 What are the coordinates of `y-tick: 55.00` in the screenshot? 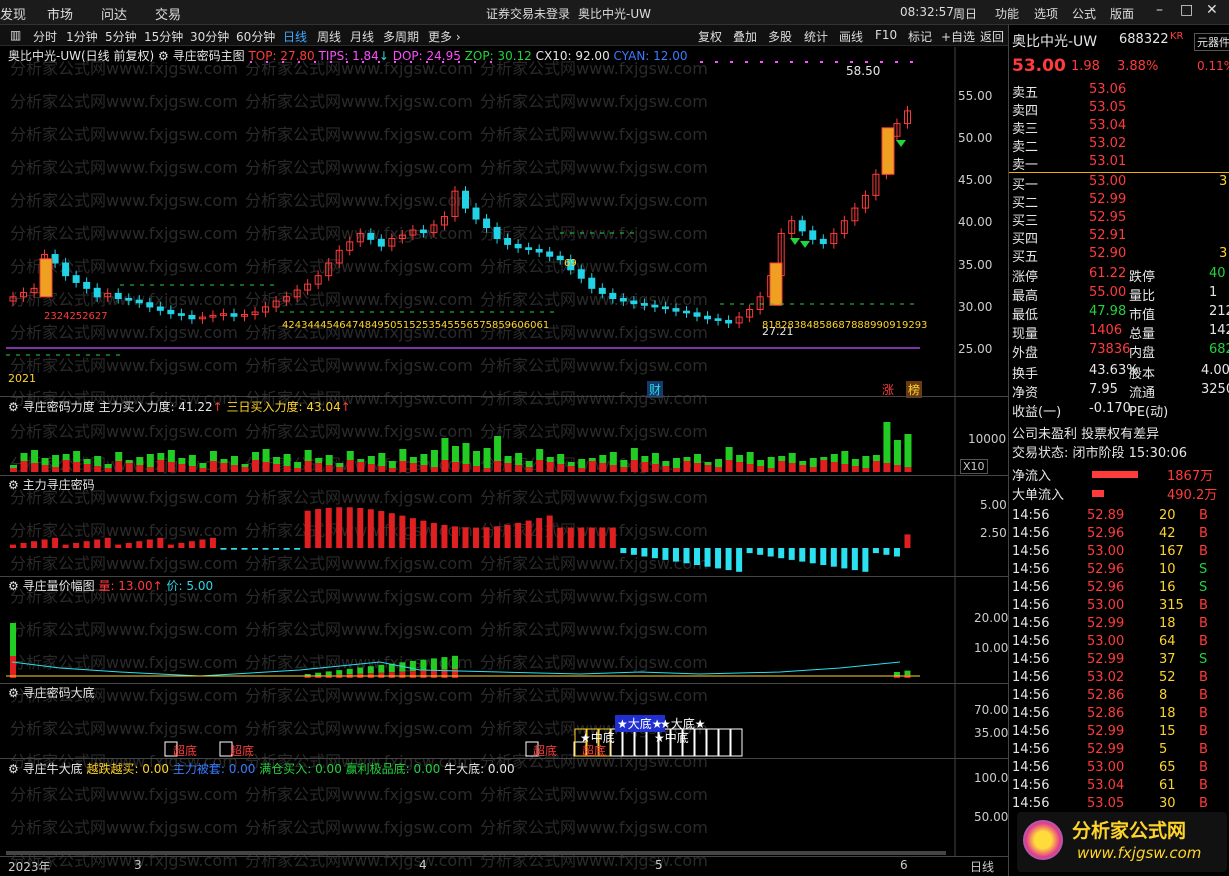 It's located at (975, 96).